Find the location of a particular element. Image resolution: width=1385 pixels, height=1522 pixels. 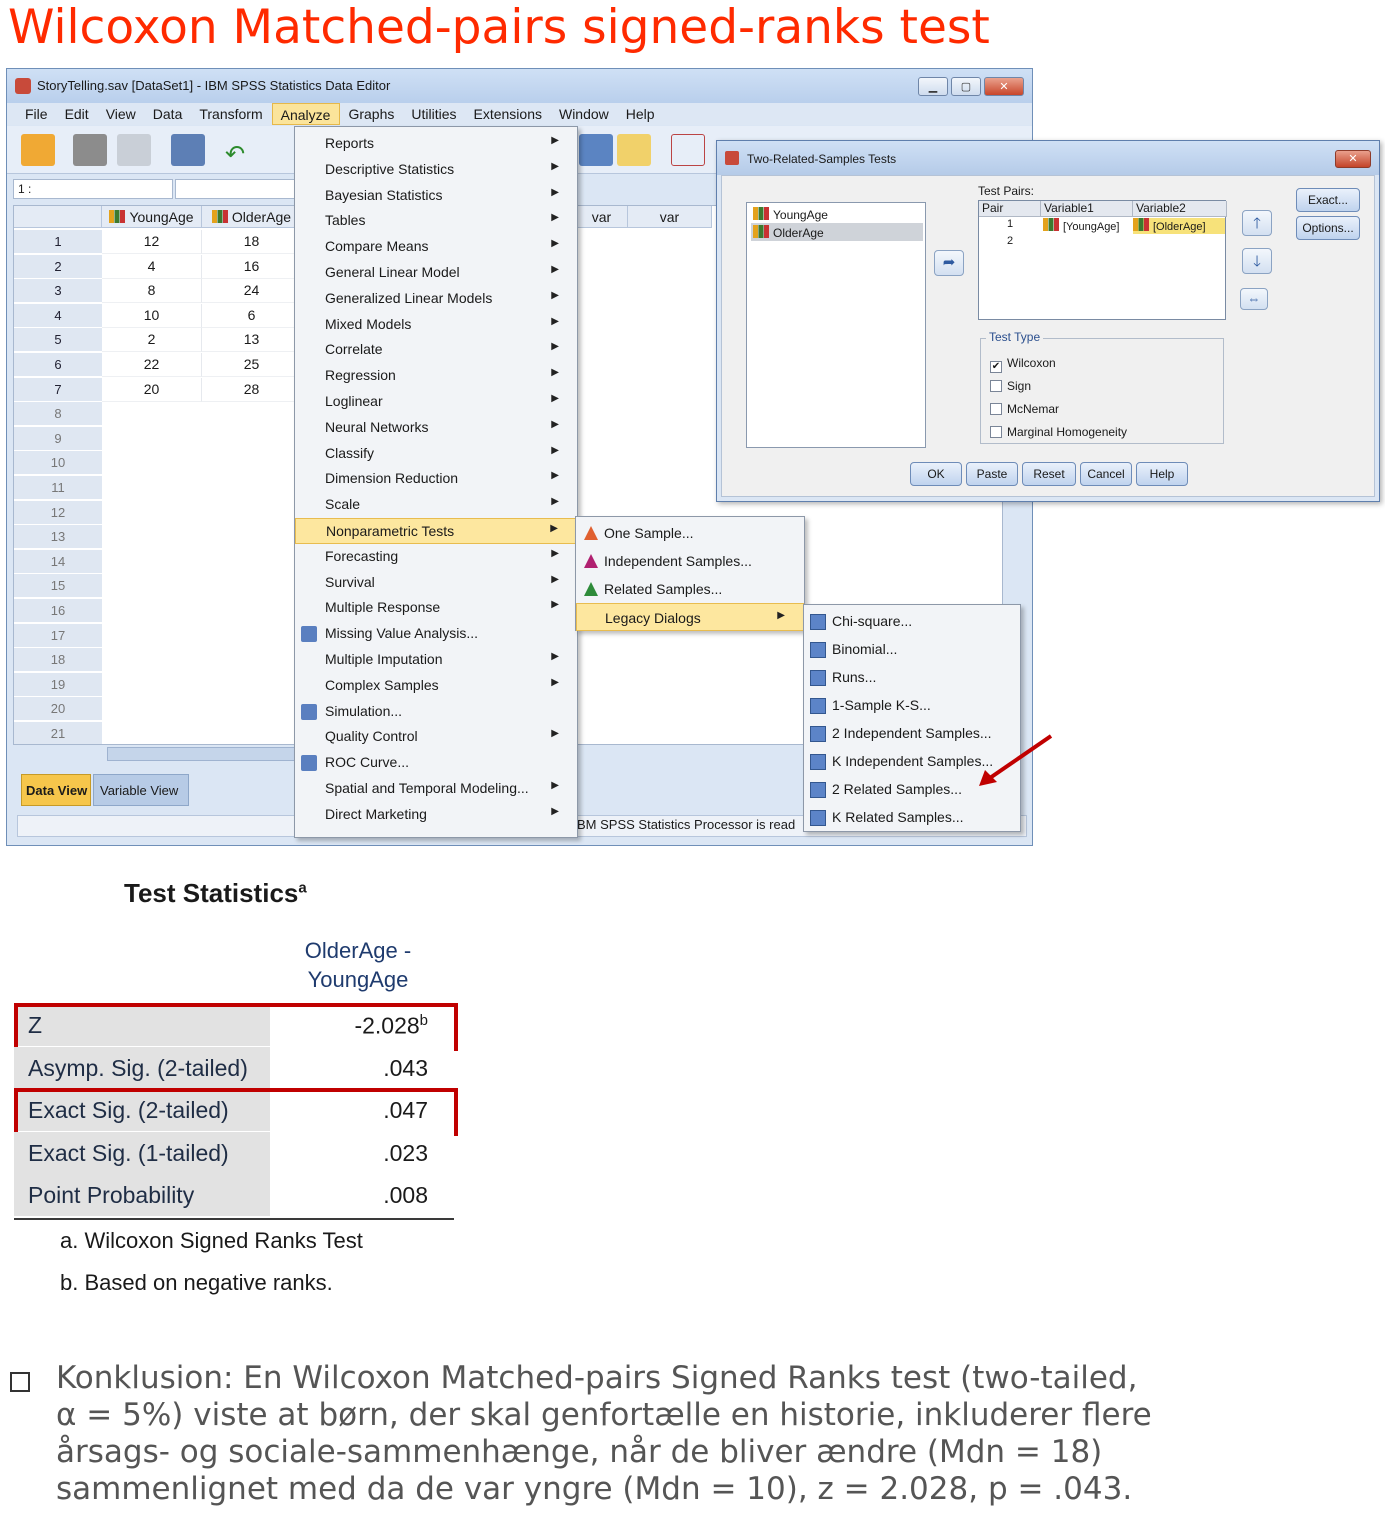

row-number: 10 is located at coordinates (58, 463).